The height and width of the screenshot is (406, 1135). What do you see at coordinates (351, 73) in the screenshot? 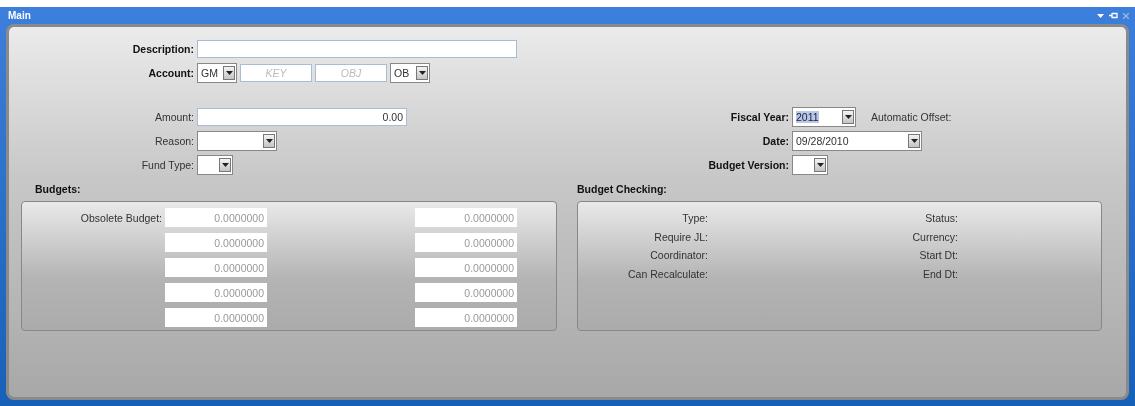
I see `account-field: OBJ` at bounding box center [351, 73].